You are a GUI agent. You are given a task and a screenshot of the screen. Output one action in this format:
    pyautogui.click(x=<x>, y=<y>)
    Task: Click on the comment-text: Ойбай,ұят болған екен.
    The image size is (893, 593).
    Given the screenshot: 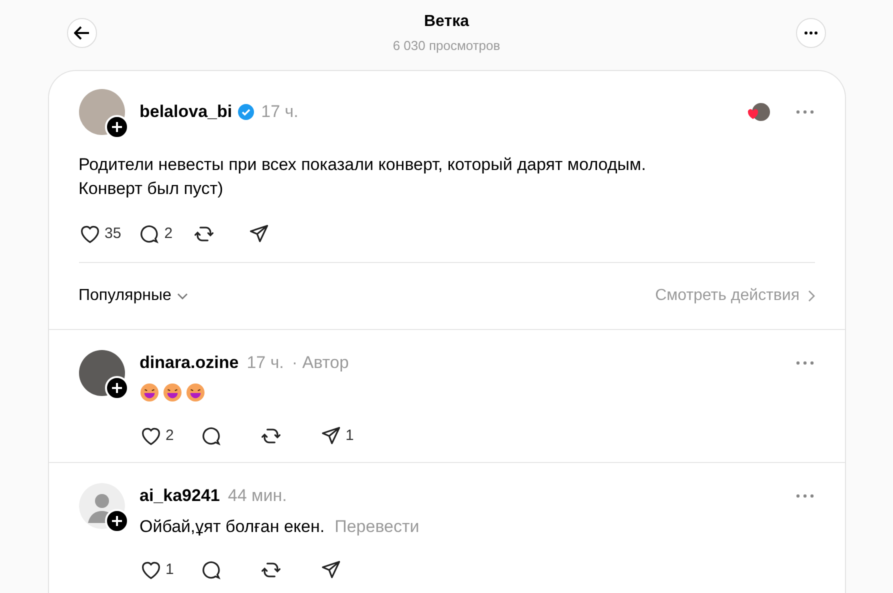 What is the action you would take?
    pyautogui.click(x=232, y=527)
    